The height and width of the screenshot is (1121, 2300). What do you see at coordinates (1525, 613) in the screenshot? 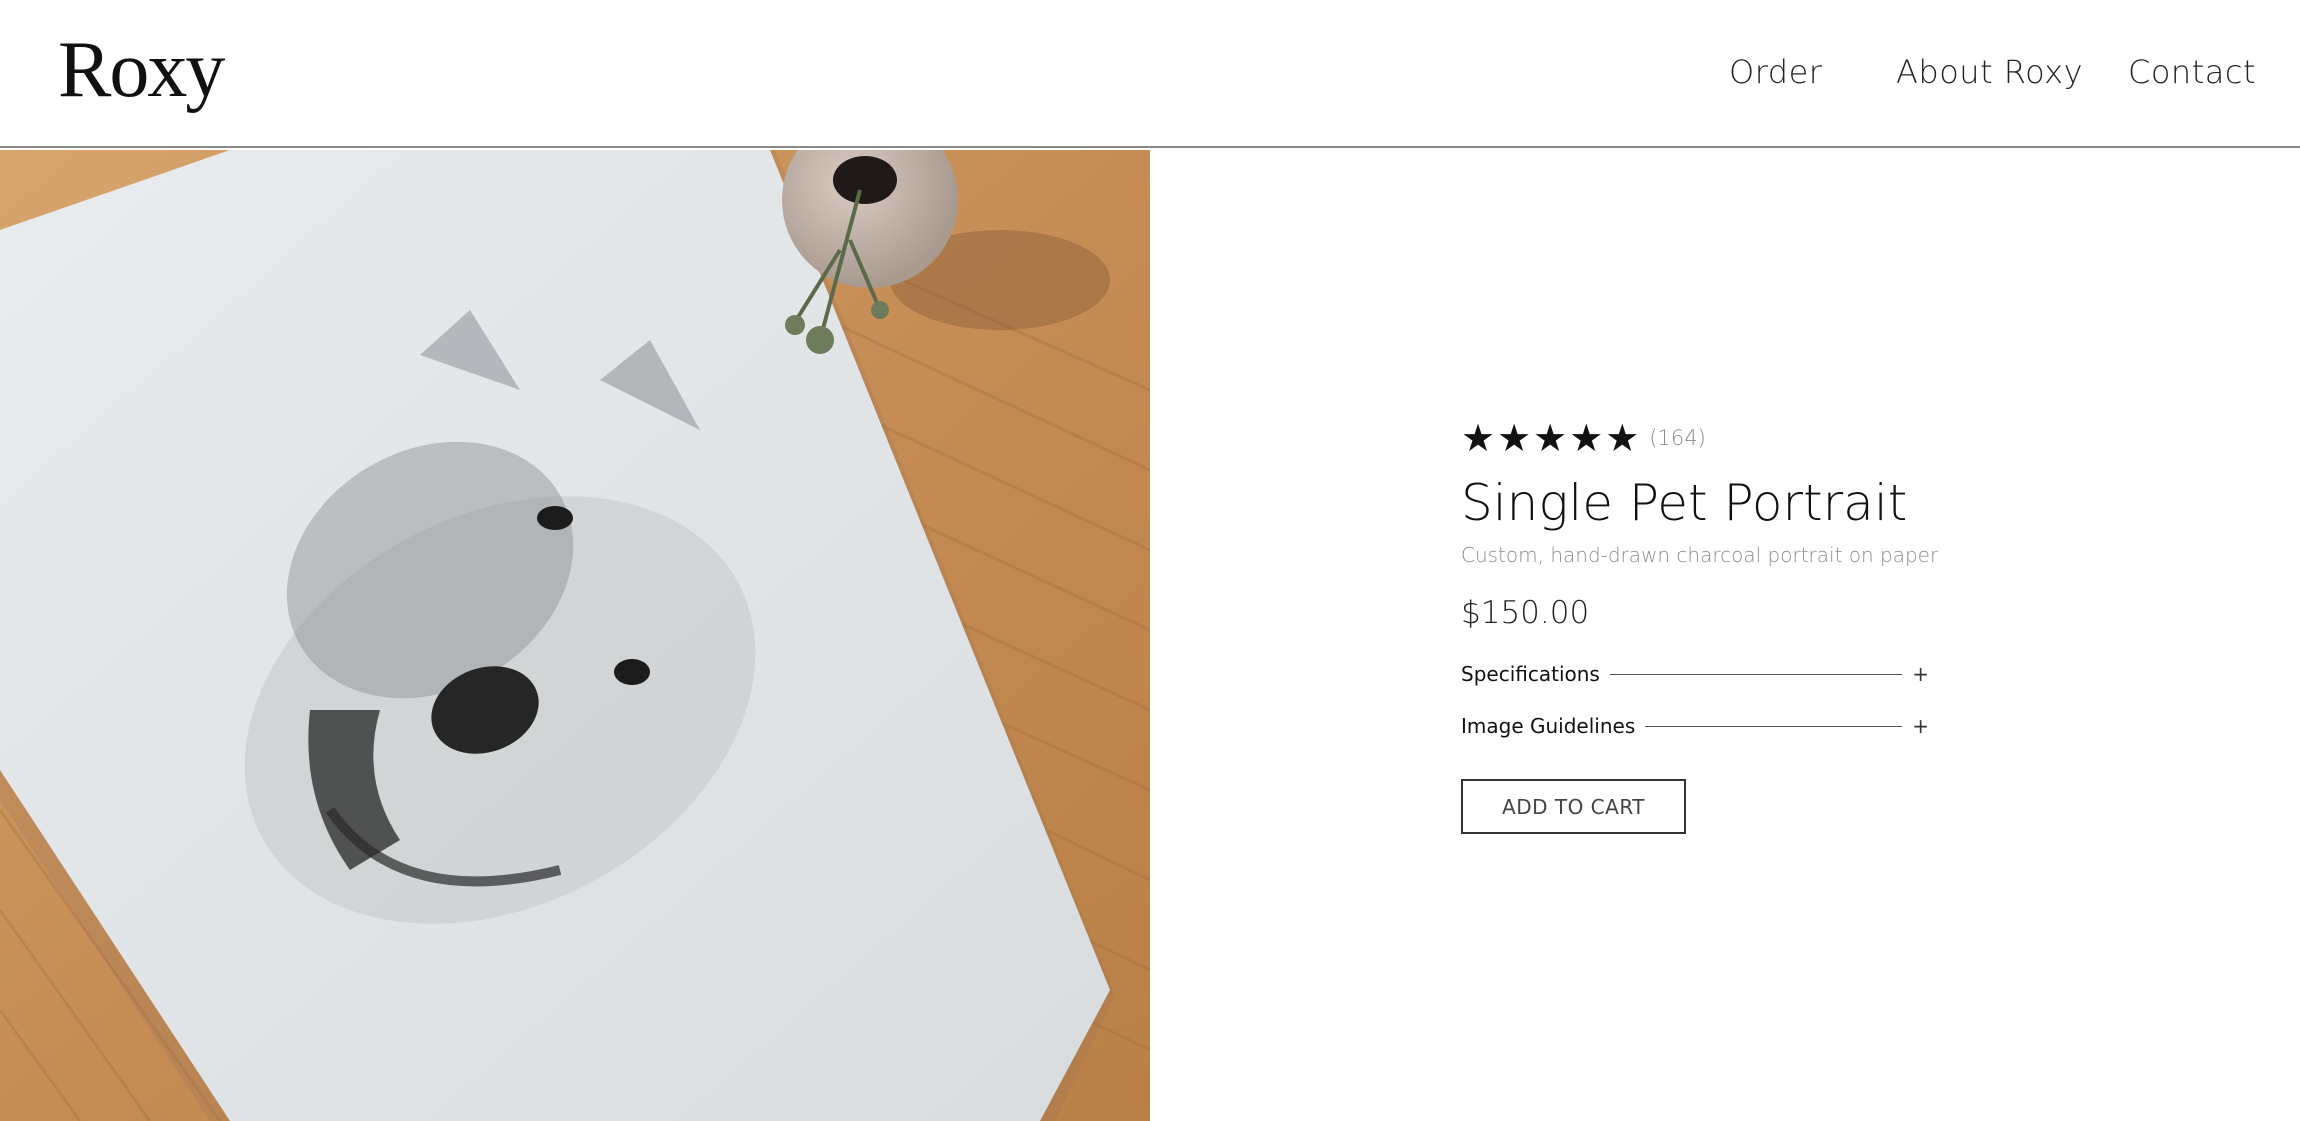
I see `product-price: $150.00` at bounding box center [1525, 613].